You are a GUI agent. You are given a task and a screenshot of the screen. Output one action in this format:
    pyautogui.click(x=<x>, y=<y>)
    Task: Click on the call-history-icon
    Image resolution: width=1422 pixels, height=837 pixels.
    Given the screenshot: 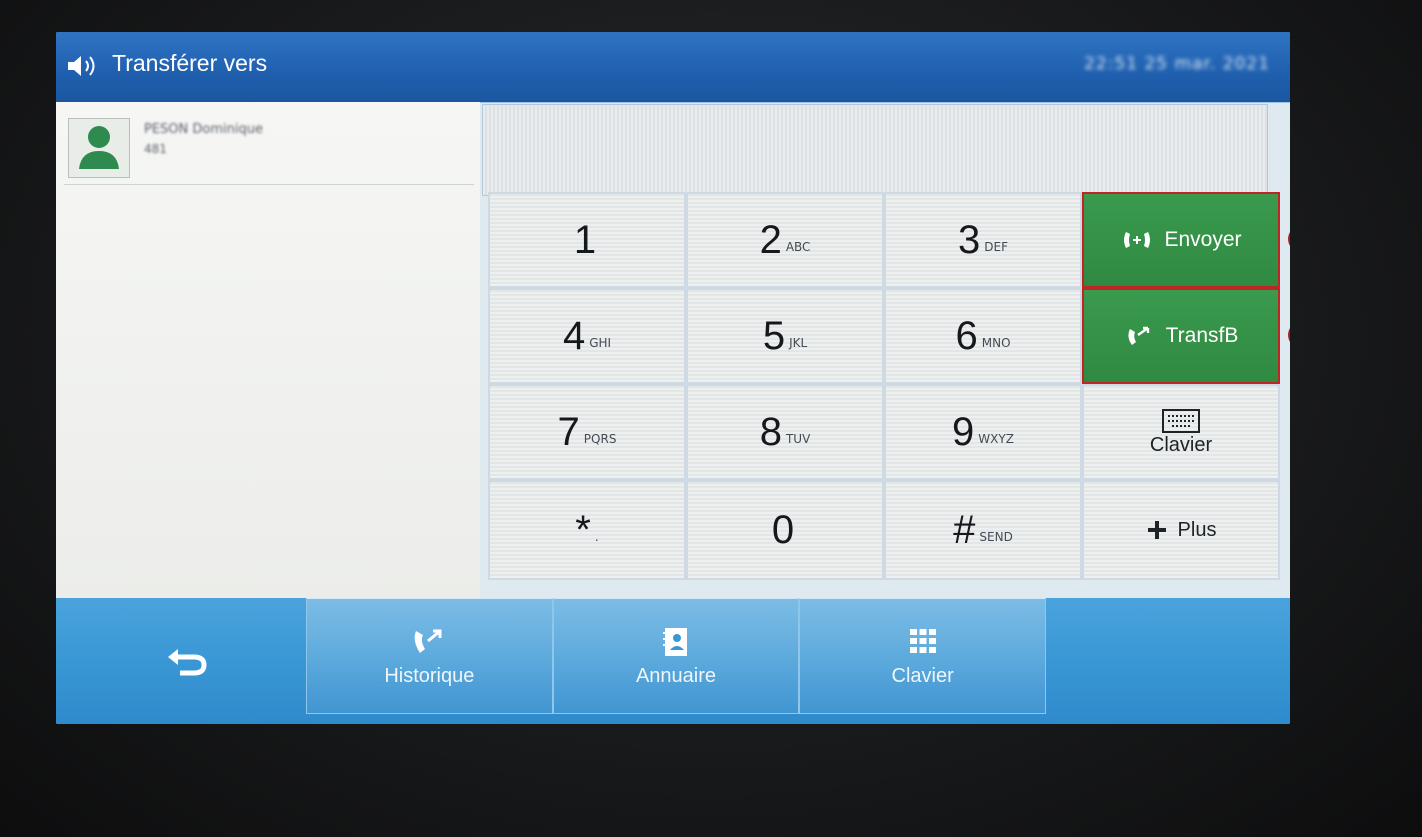 What is the action you would take?
    pyautogui.click(x=428, y=641)
    